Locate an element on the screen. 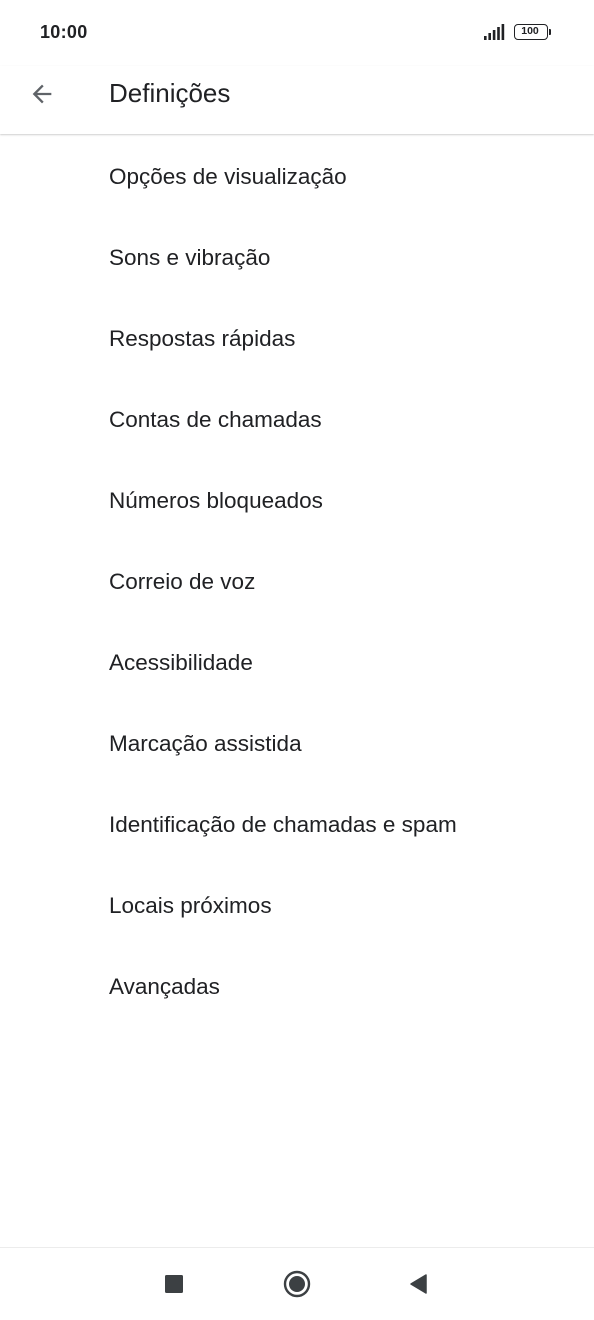 The height and width of the screenshot is (1320, 594). settings-item-accessibility: Acessibilidade is located at coordinates (297, 663).